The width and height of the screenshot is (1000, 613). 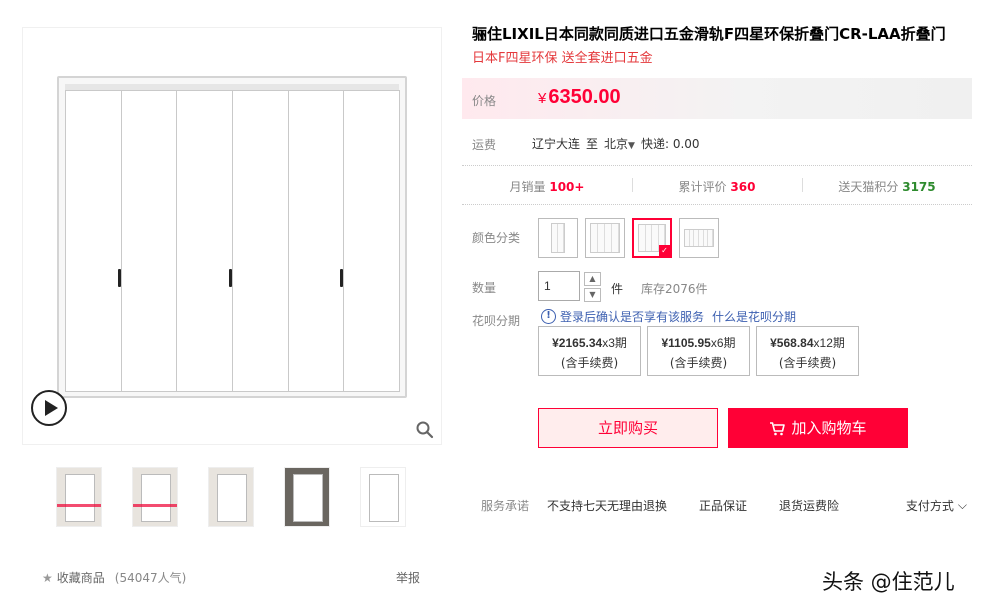 I want to click on product-title: 骊住LIXIL日本同款同质进口五金滑轨F四星环保折叠门CR-LAA折叠门, so click(x=709, y=34).